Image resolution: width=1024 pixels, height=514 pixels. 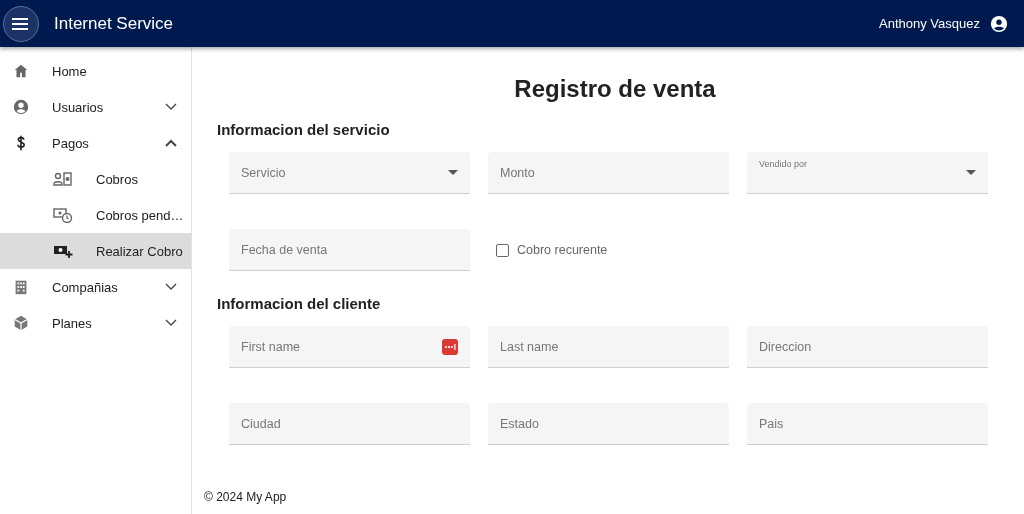 What do you see at coordinates (114, 23) in the screenshot?
I see `app-title: Internet Service` at bounding box center [114, 23].